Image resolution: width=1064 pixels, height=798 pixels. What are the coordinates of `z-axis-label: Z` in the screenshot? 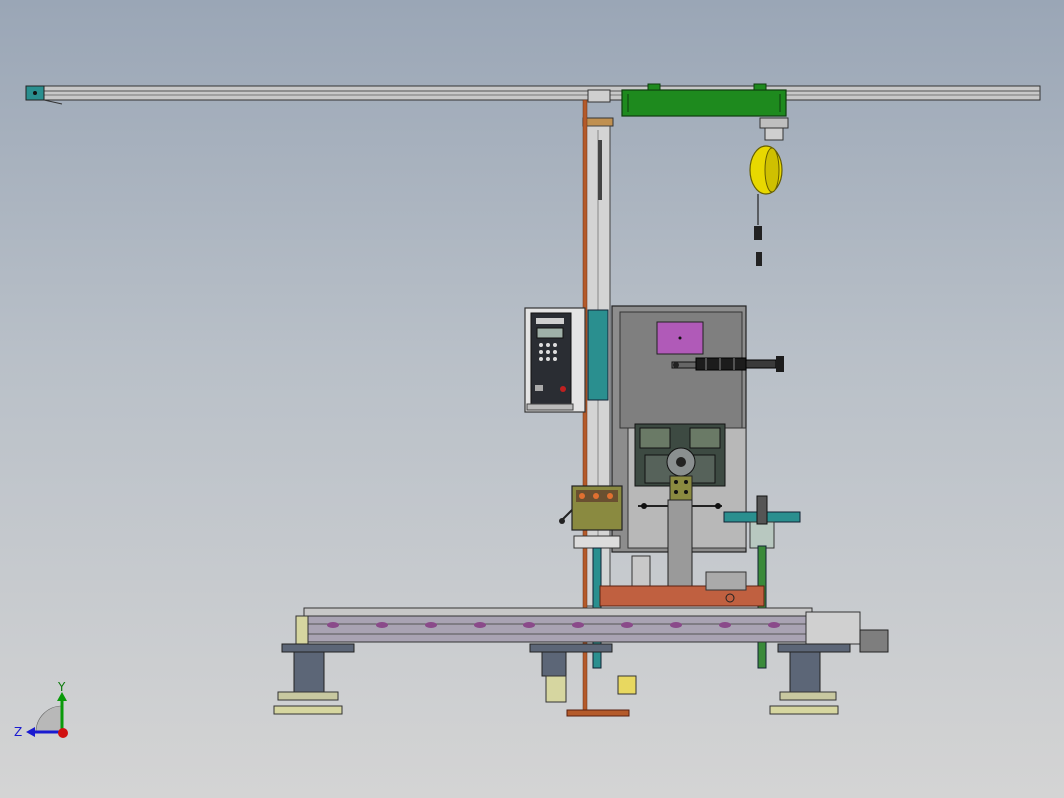 It's located at (18, 732).